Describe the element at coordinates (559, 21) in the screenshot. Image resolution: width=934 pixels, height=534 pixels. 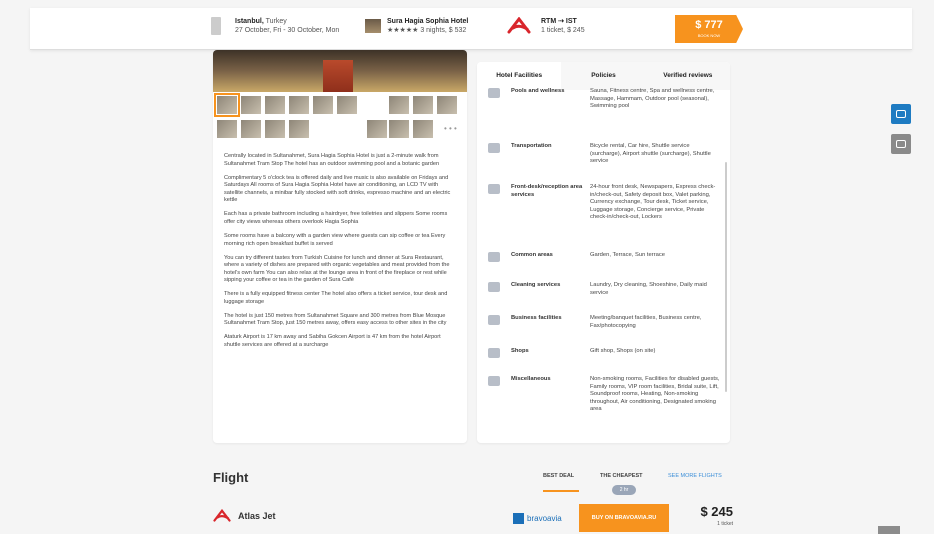
I see `flight-route: RTM ⇢ IST` at that location.